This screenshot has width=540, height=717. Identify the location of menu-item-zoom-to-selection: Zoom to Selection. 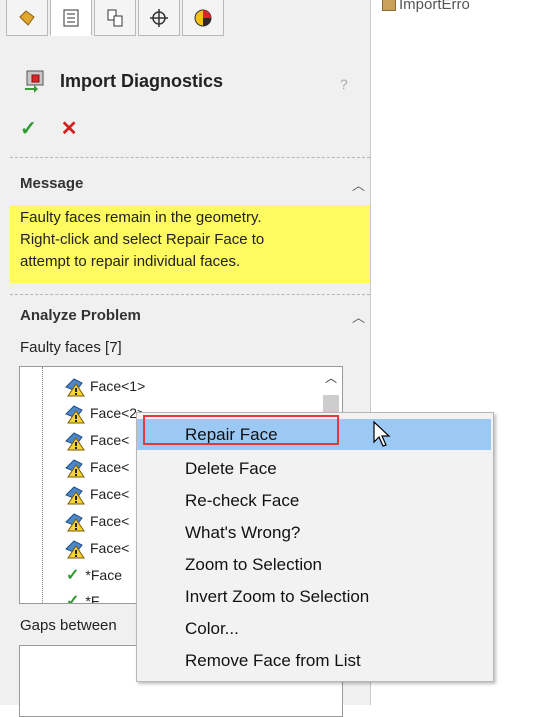
(314, 564).